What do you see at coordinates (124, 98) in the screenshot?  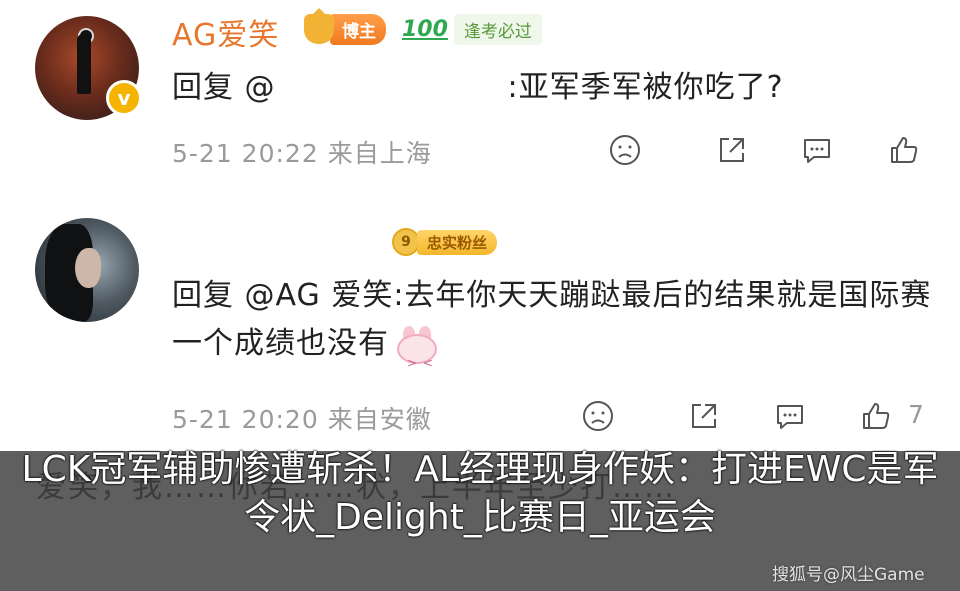 I see `verified-icon: v` at bounding box center [124, 98].